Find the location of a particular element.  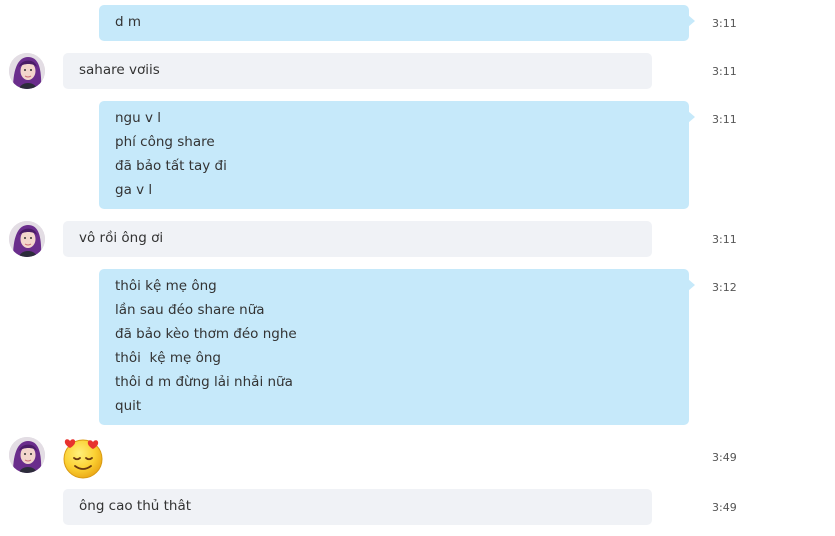

message-text: đã bảo kèo thơm đéo nghe is located at coordinates (206, 334).